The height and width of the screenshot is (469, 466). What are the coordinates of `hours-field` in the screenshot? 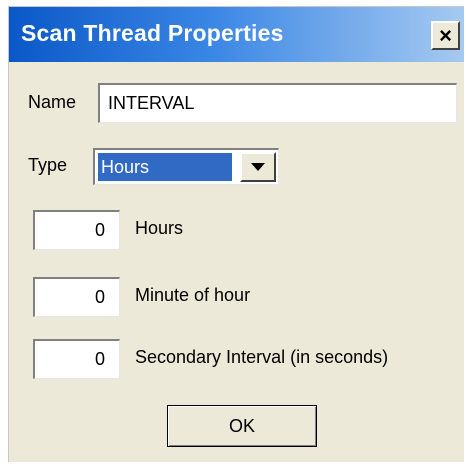 It's located at (76, 230).